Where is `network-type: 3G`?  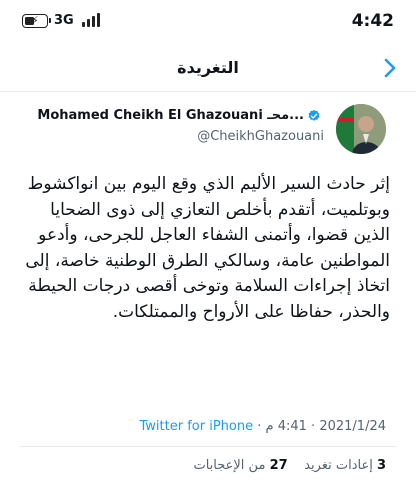
network-type: 3G is located at coordinates (64, 20).